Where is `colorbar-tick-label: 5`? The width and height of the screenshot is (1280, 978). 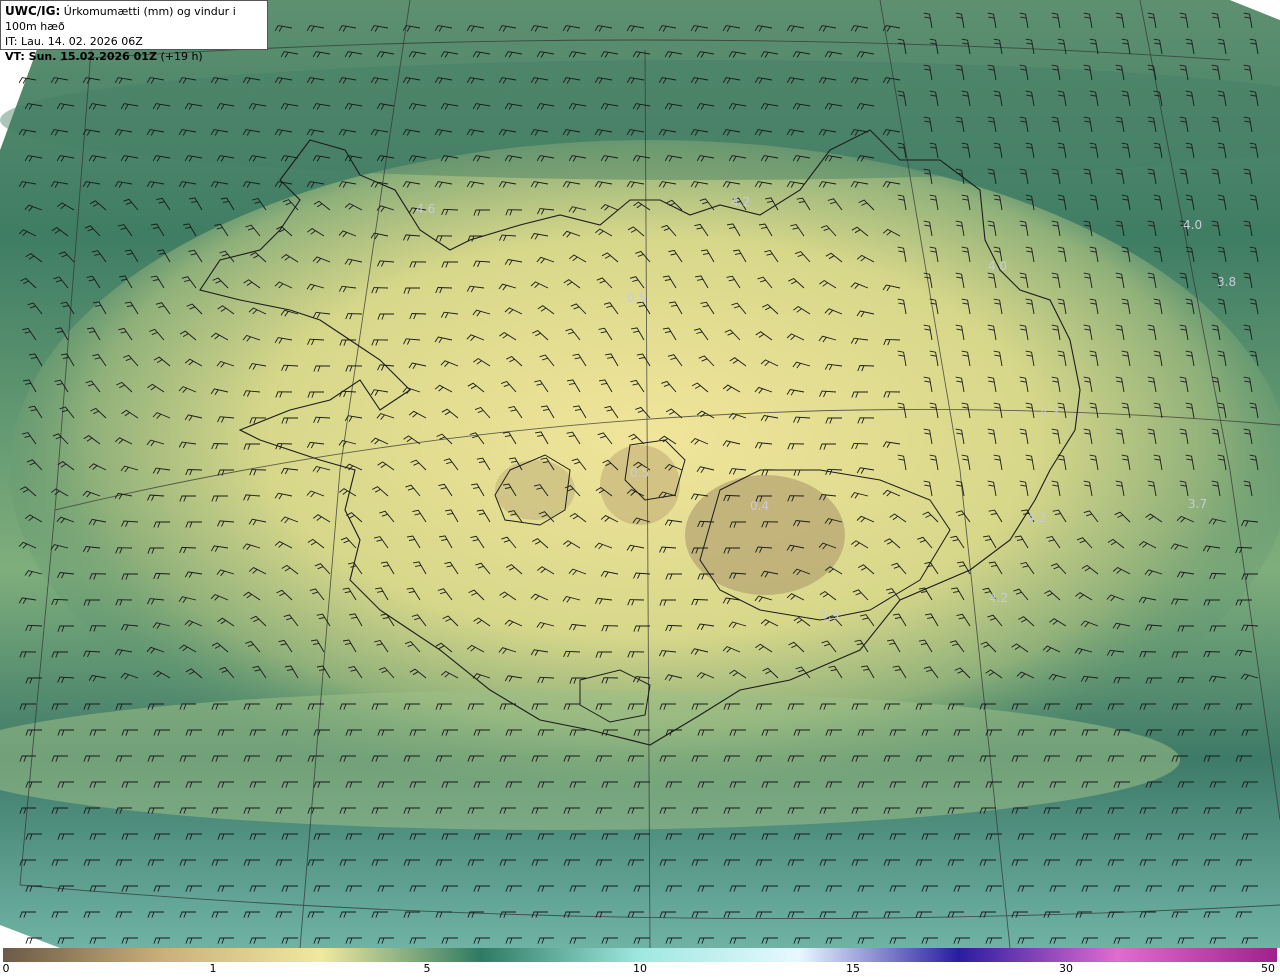
colorbar-tick-label: 5 is located at coordinates (427, 968).